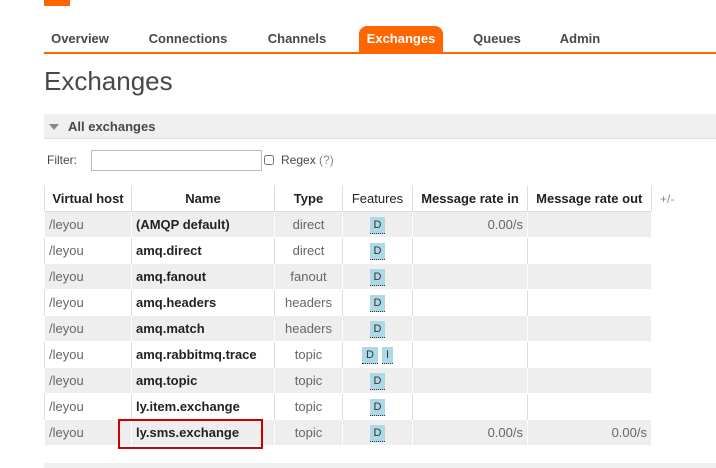  What do you see at coordinates (401, 39) in the screenshot?
I see `tab-exchanges: Exchanges` at bounding box center [401, 39].